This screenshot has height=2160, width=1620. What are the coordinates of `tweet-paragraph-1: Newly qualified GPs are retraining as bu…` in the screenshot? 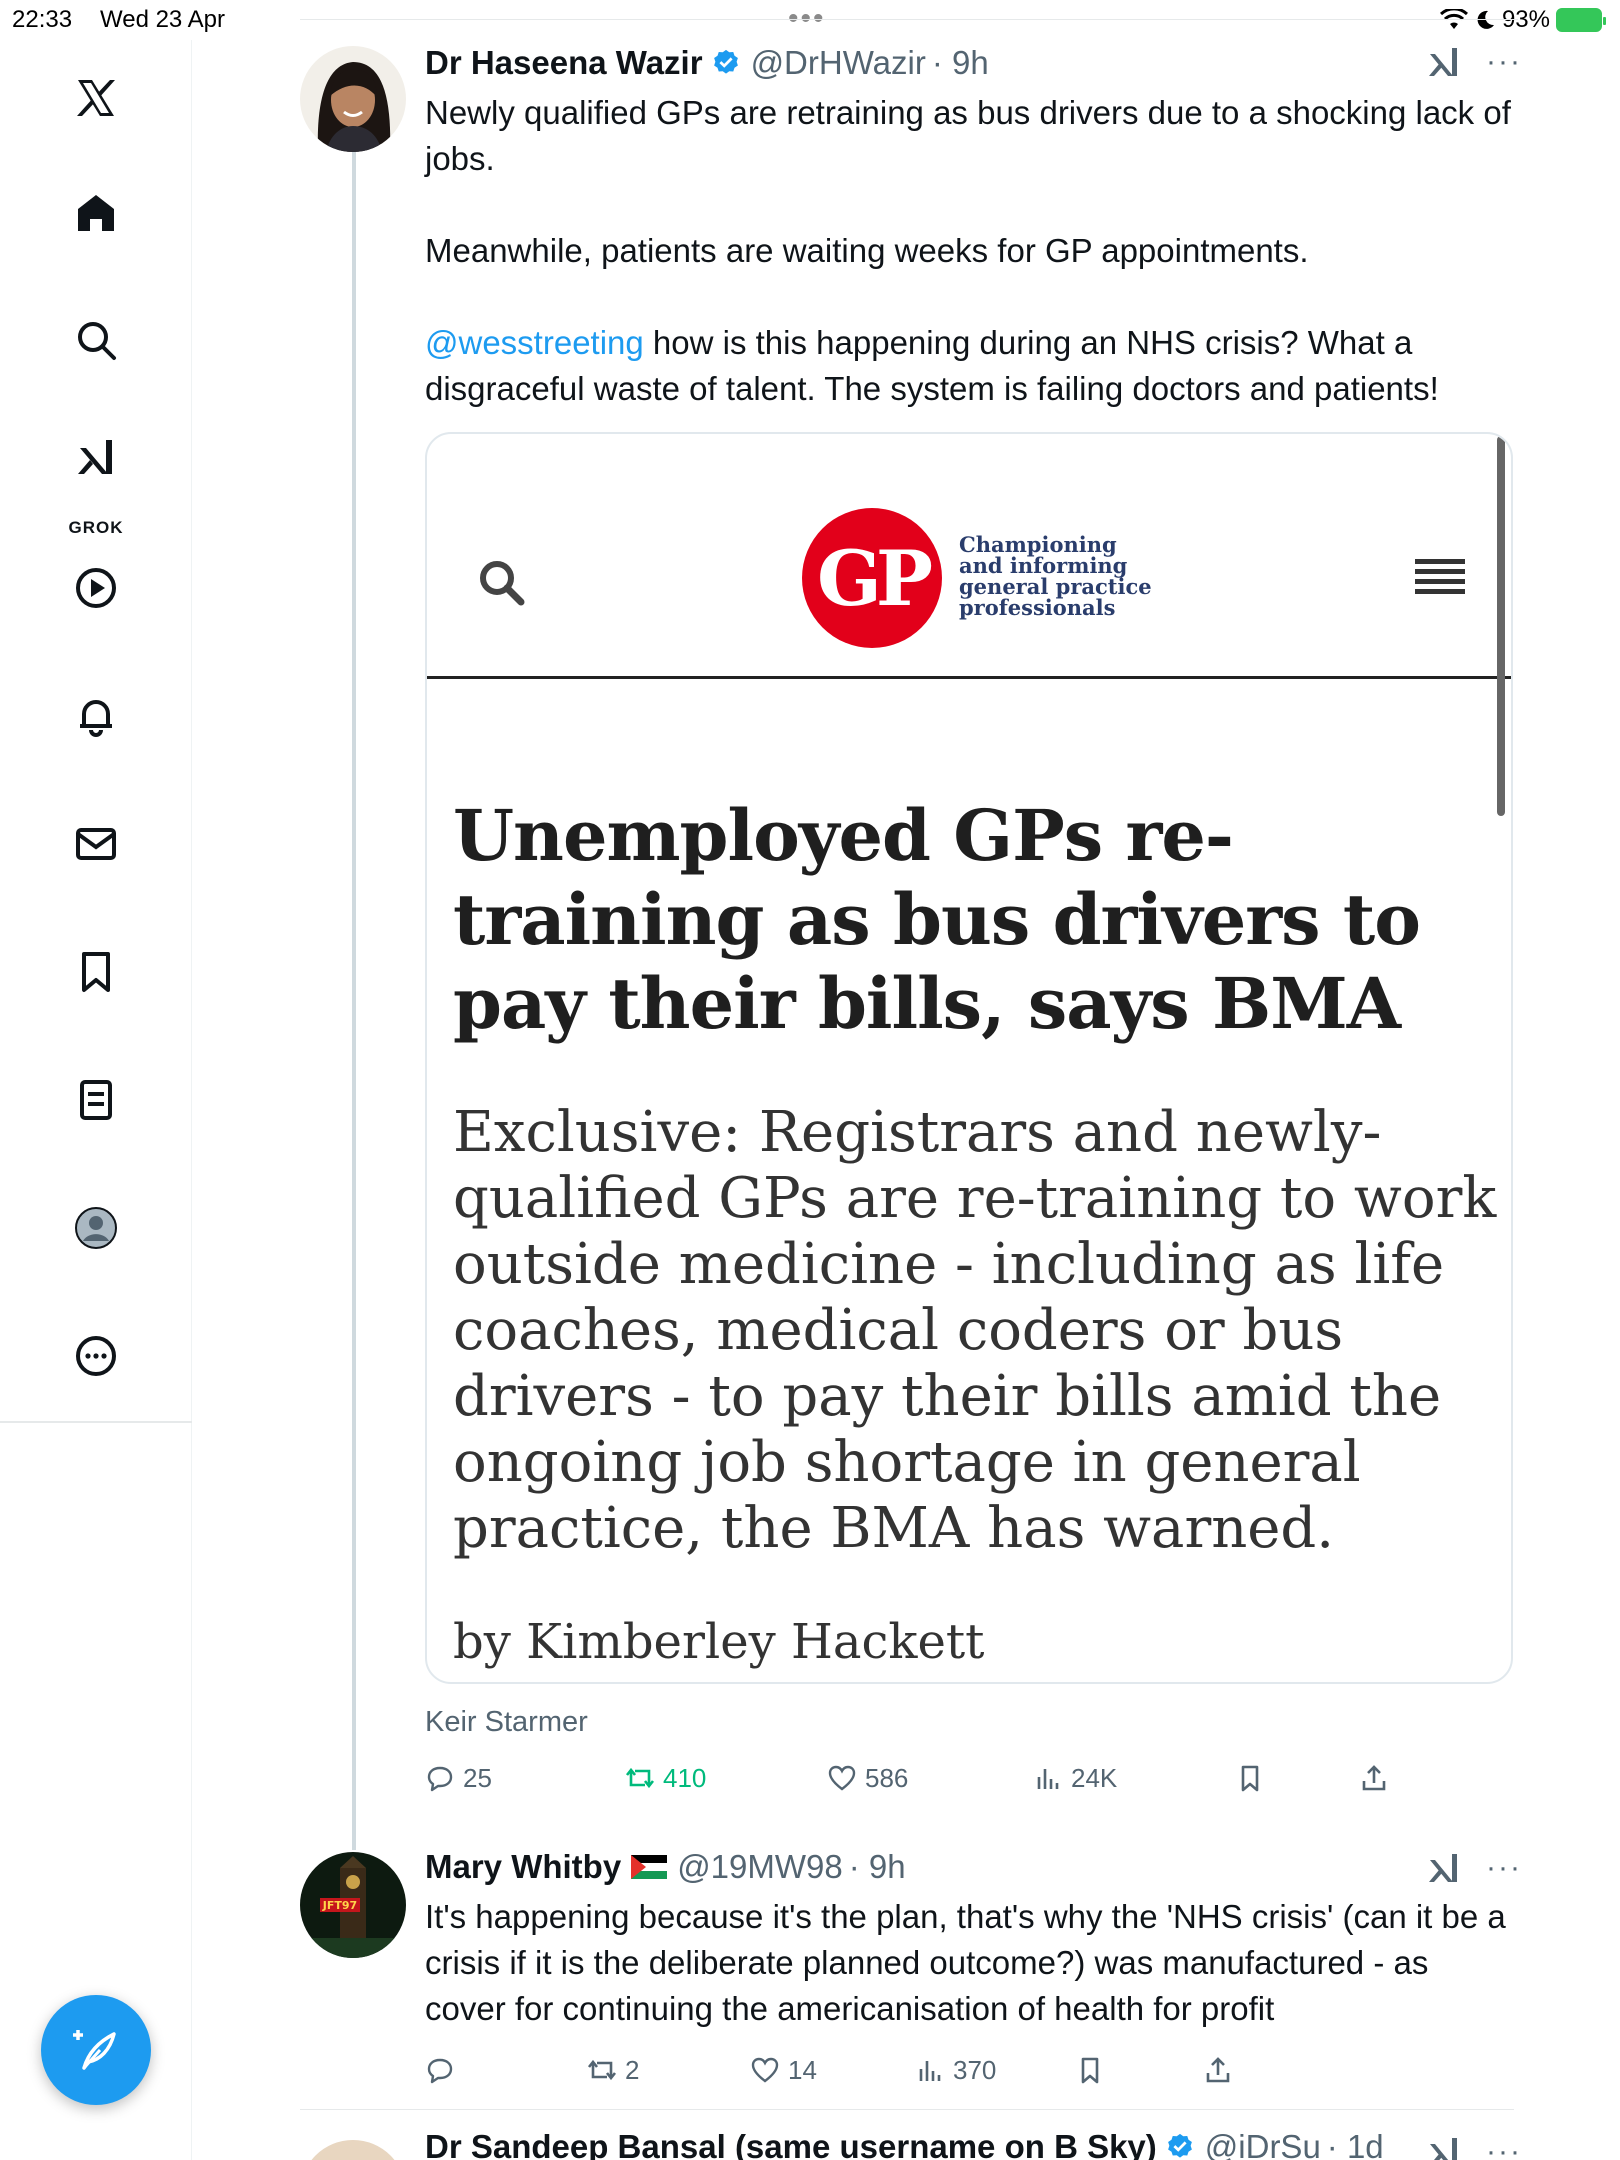 It's located at (968, 135).